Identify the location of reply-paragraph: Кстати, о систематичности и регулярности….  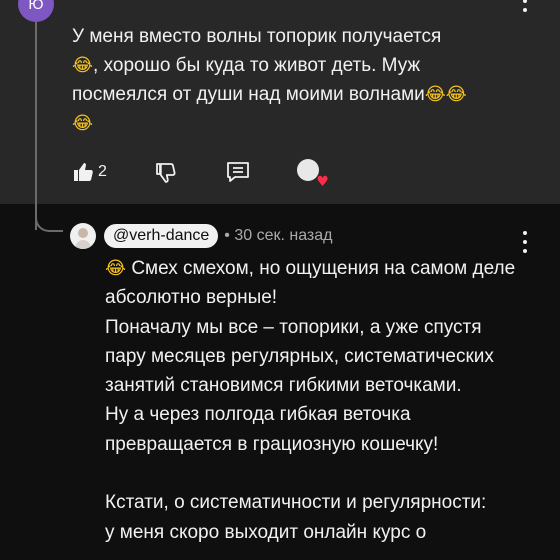
(296, 503).